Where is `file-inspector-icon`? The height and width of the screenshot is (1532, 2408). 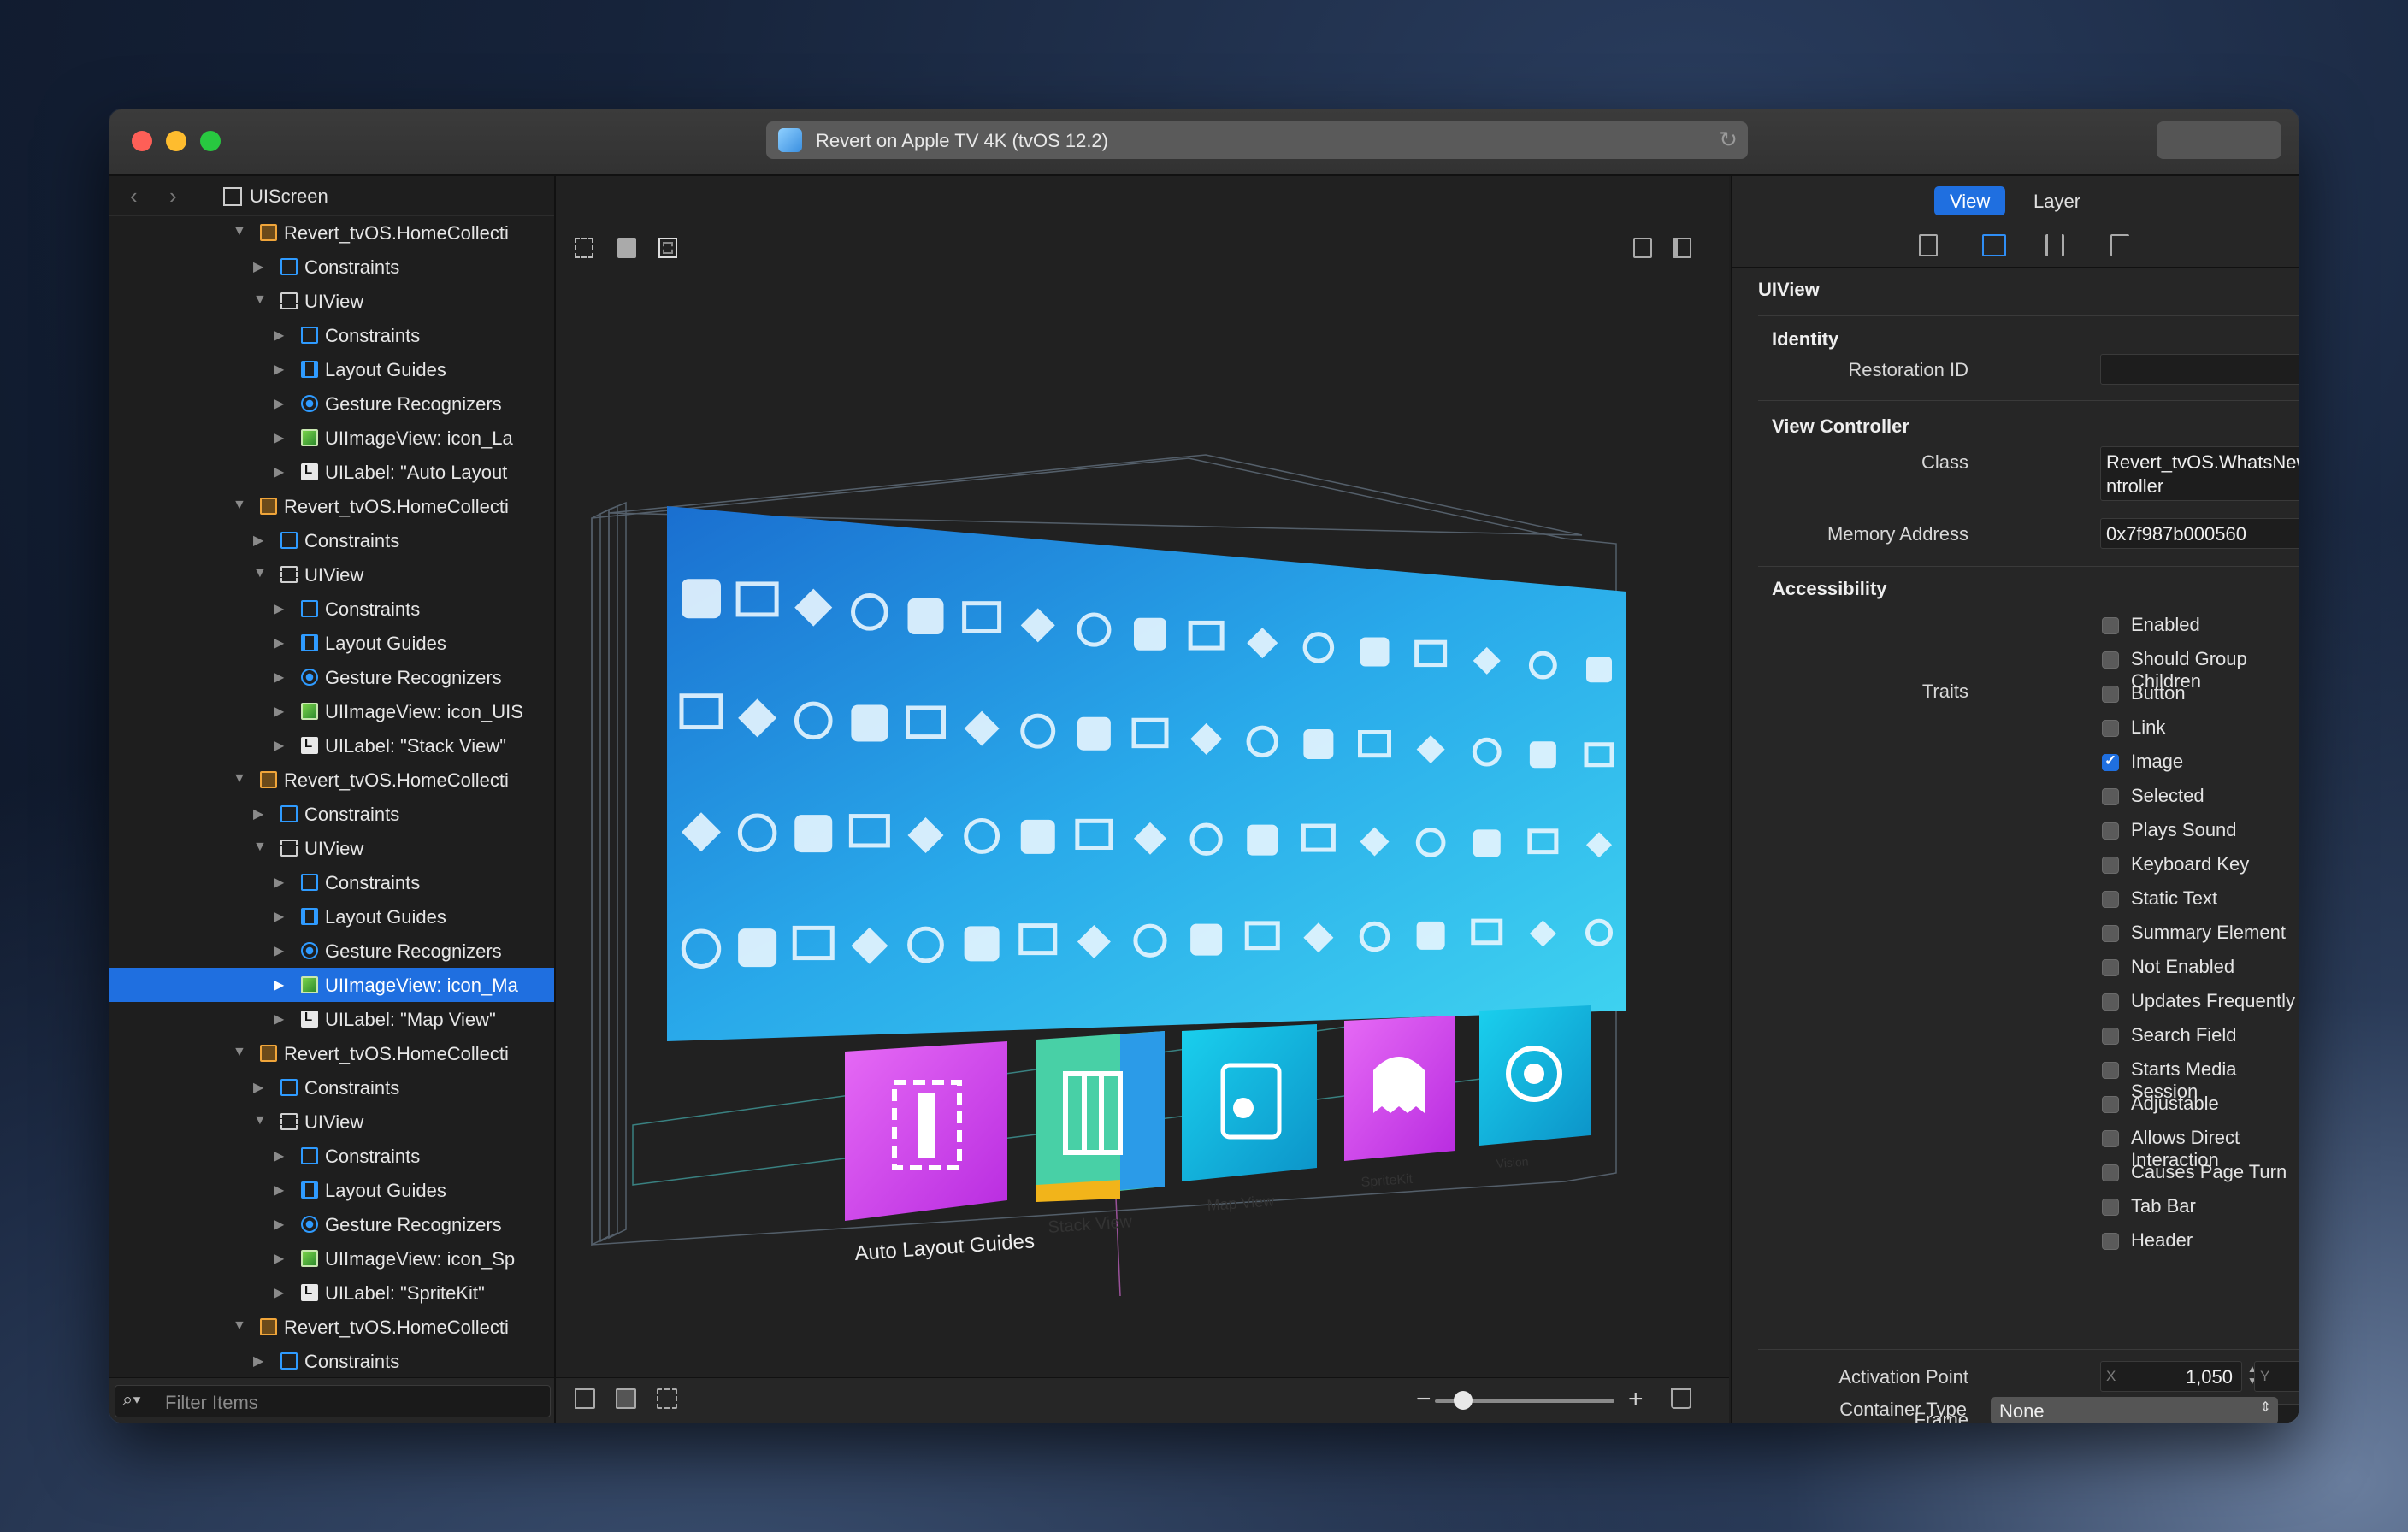
file-inspector-icon is located at coordinates (1929, 245).